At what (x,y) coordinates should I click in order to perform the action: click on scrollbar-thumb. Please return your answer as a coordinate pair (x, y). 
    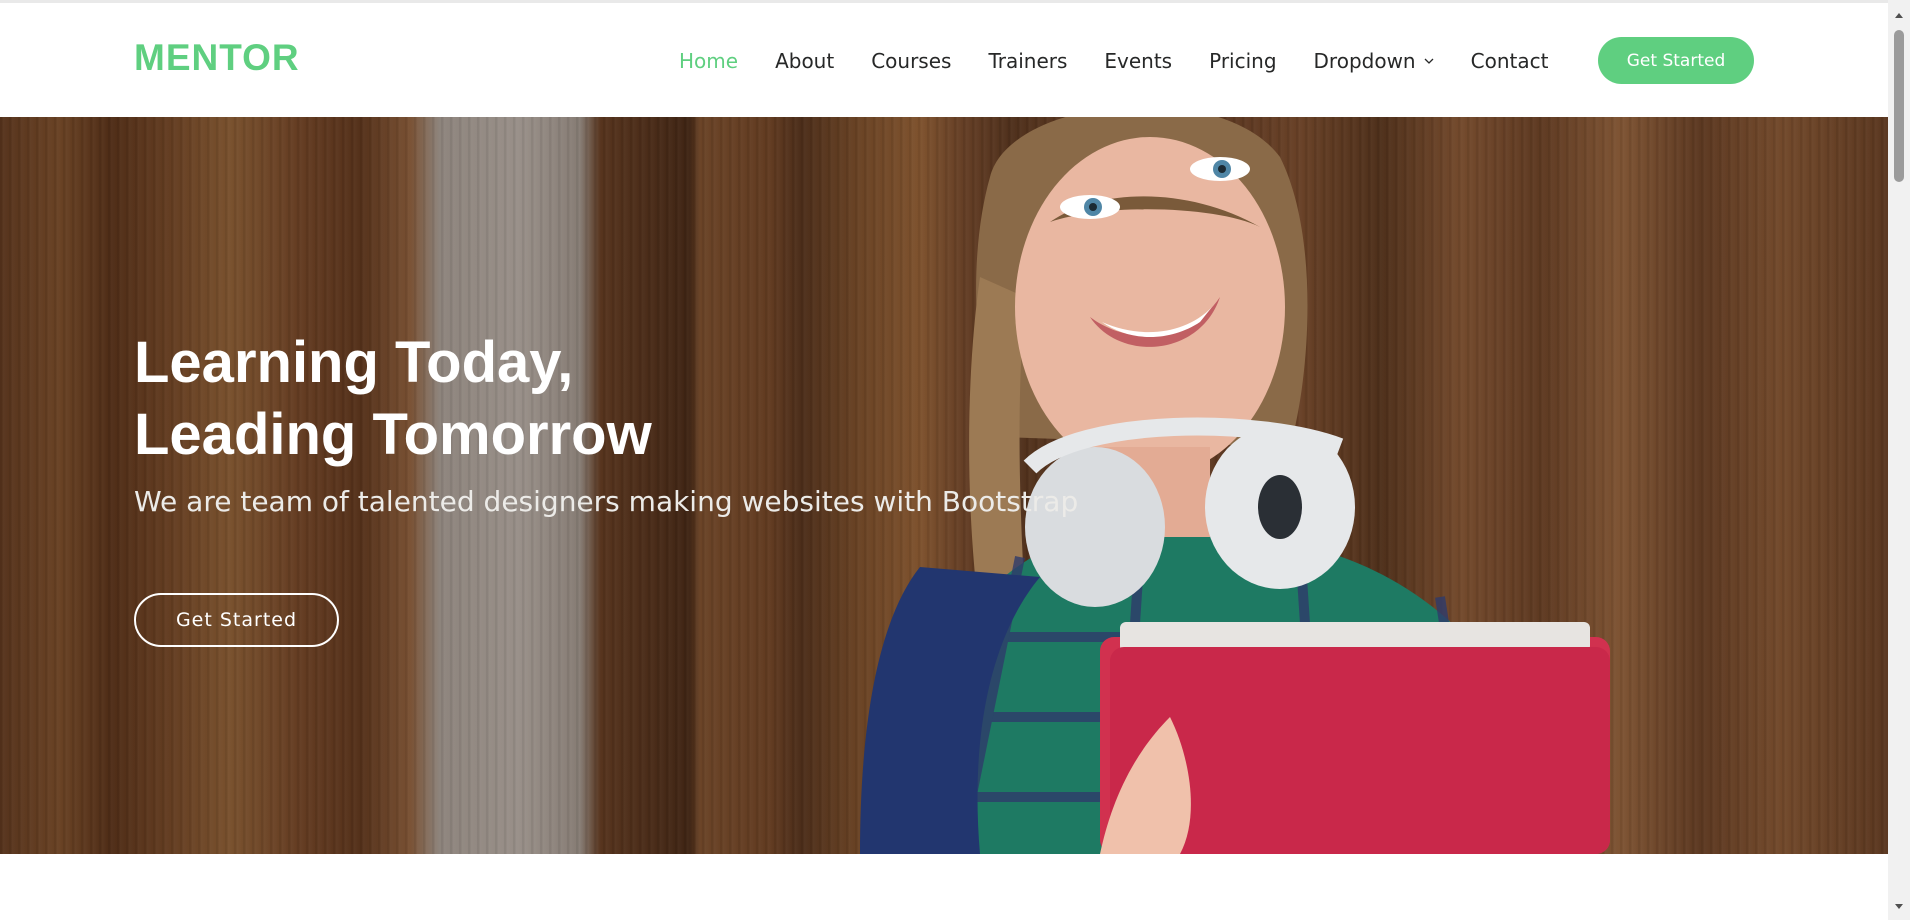
    Looking at the image, I should click on (1899, 106).